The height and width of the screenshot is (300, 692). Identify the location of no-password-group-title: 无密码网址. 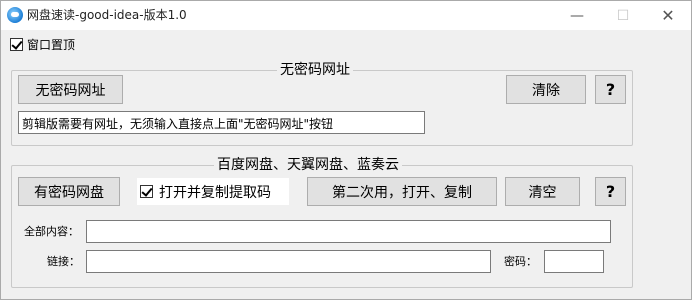
(315, 70).